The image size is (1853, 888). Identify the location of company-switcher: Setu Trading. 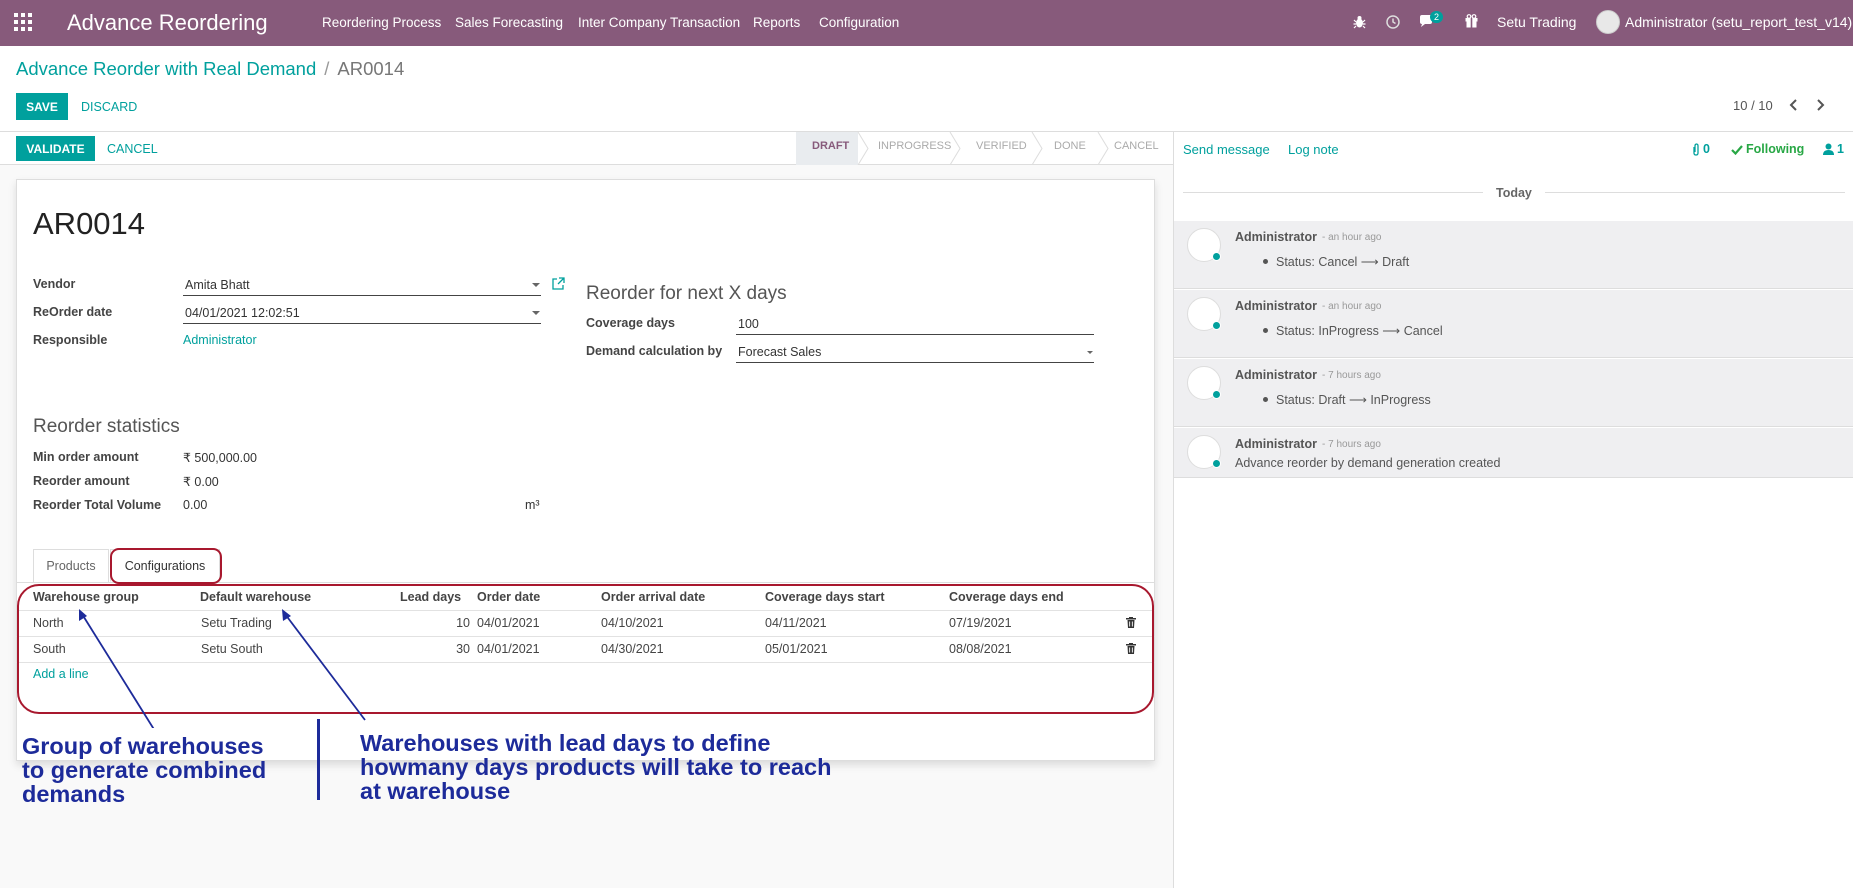
(1536, 22).